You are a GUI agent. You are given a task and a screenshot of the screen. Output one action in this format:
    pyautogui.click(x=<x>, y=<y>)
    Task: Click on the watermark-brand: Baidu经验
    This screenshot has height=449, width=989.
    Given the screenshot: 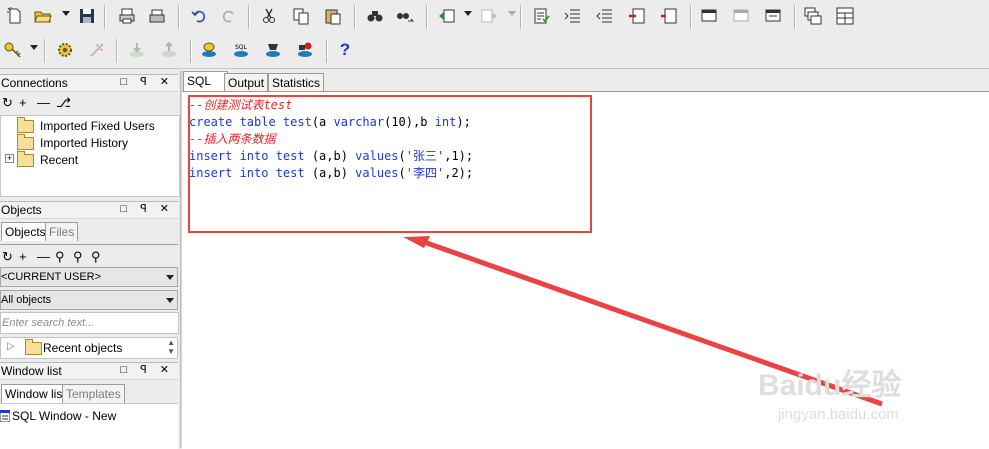 What is the action you would take?
    pyautogui.click(x=830, y=385)
    